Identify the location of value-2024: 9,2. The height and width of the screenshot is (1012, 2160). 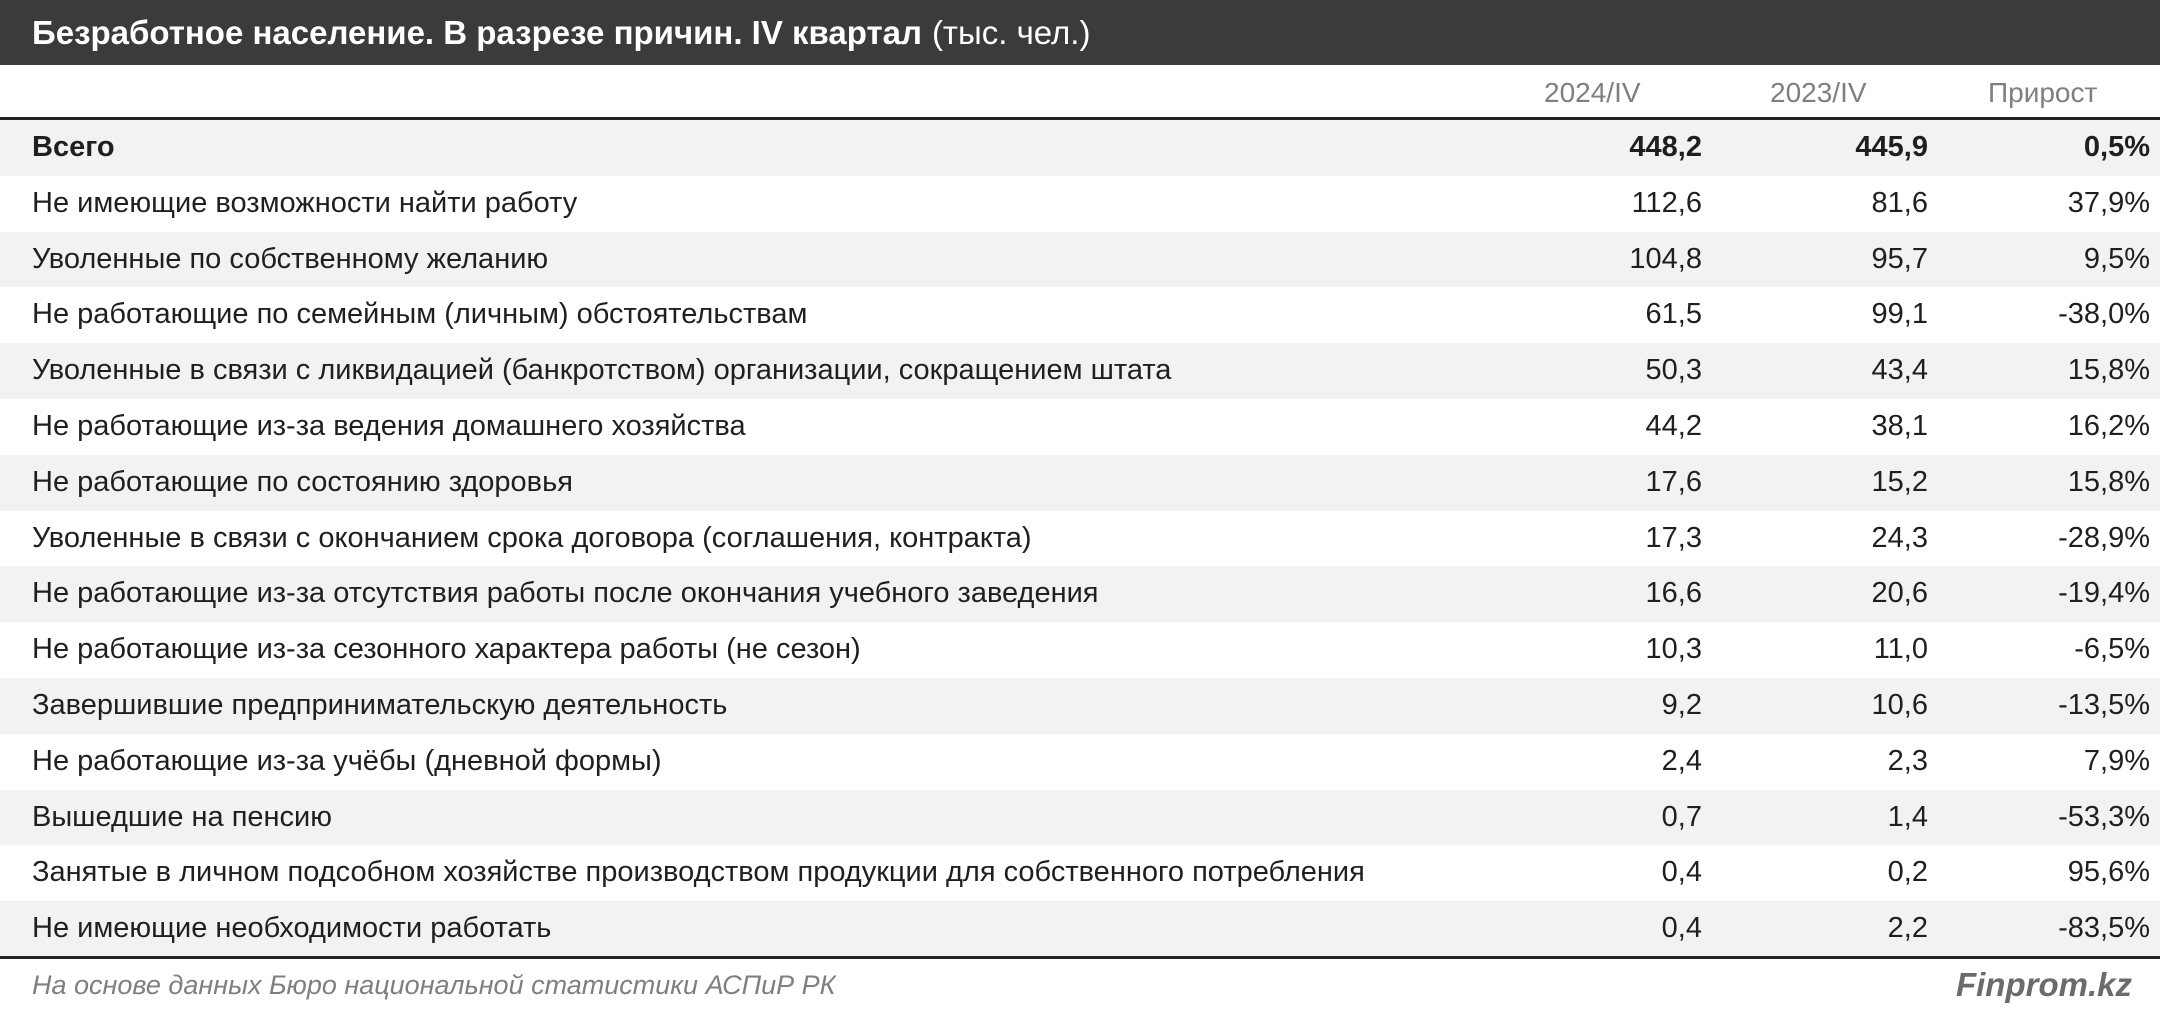
(1681, 704).